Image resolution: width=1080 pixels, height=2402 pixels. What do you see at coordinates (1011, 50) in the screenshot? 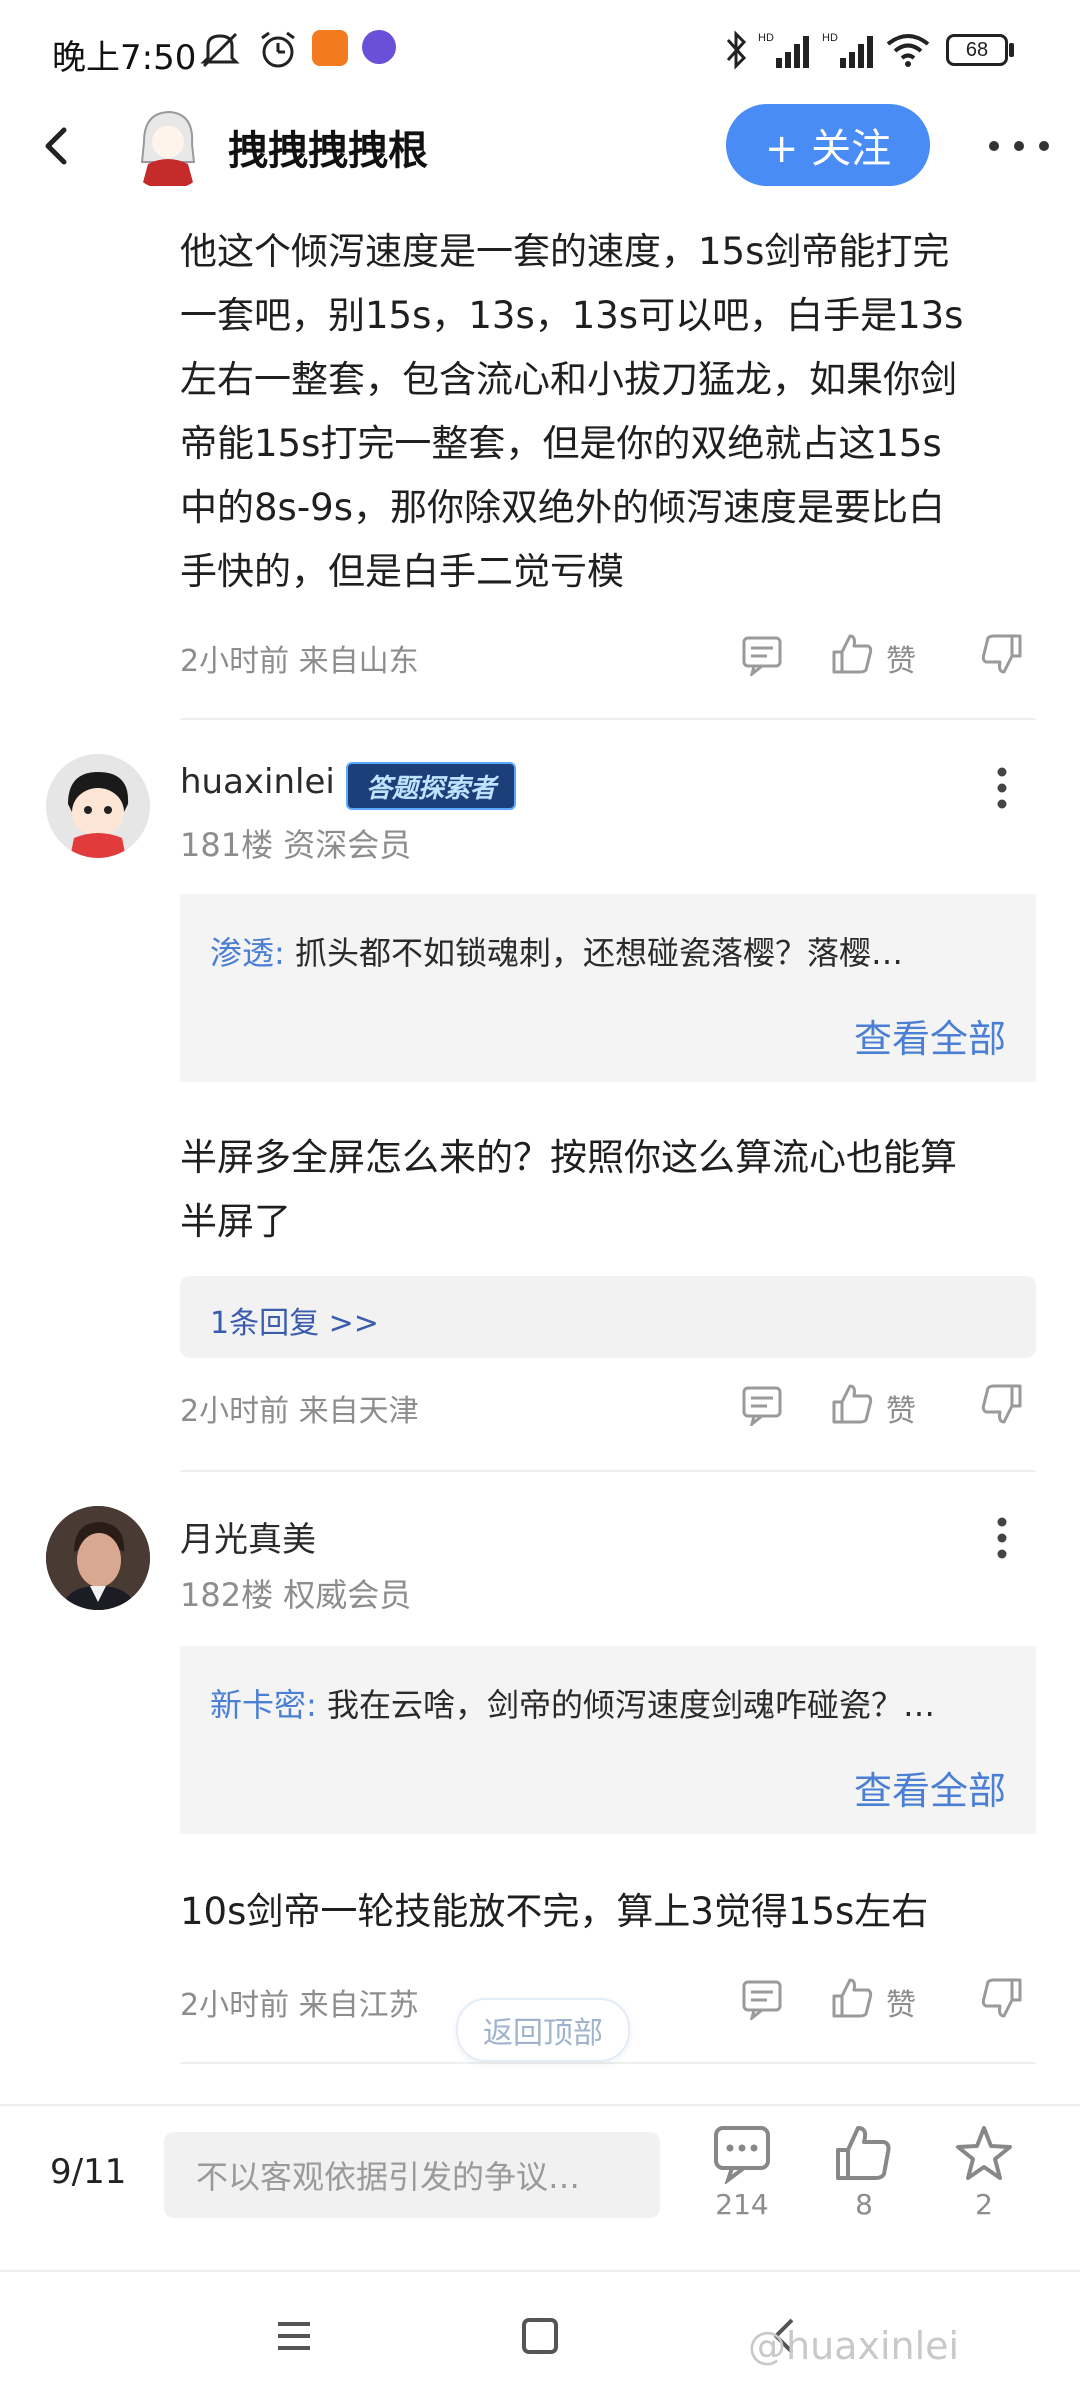
I see `battery-tip` at bounding box center [1011, 50].